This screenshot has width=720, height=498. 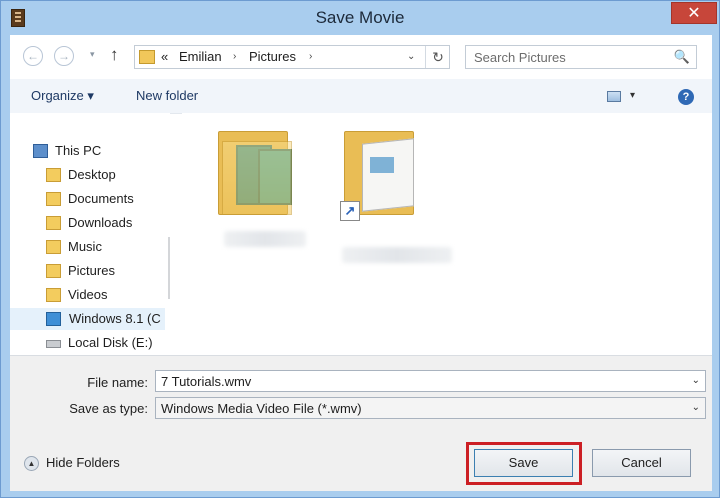 I want to click on nav-item-label: Documents, so click(x=101, y=198).